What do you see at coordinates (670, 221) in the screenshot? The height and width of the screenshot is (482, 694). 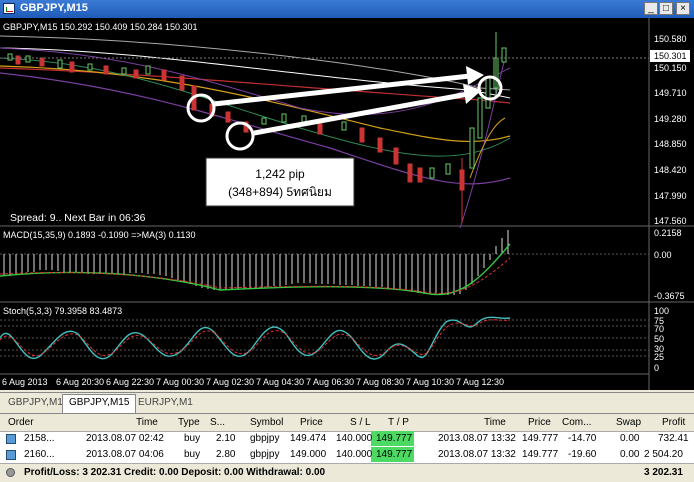 I see `svg-text: 147.560` at bounding box center [670, 221].